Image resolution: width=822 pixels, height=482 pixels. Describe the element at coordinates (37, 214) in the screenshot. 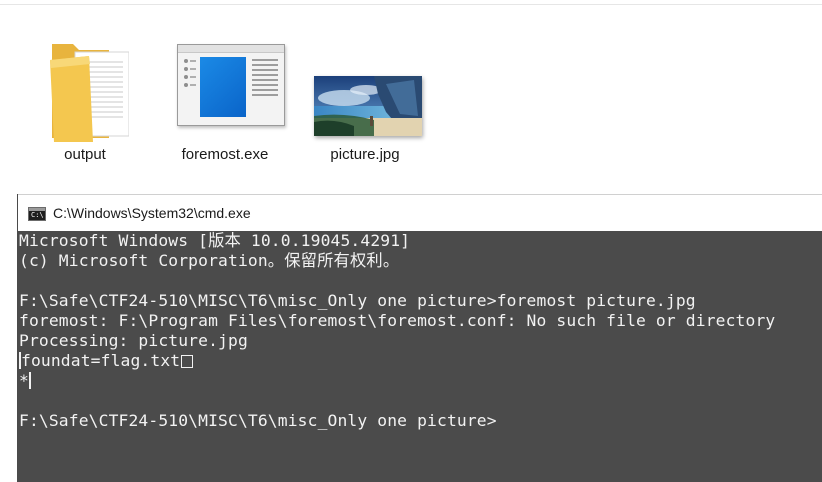

I see `cmd-icon: C:\` at that location.